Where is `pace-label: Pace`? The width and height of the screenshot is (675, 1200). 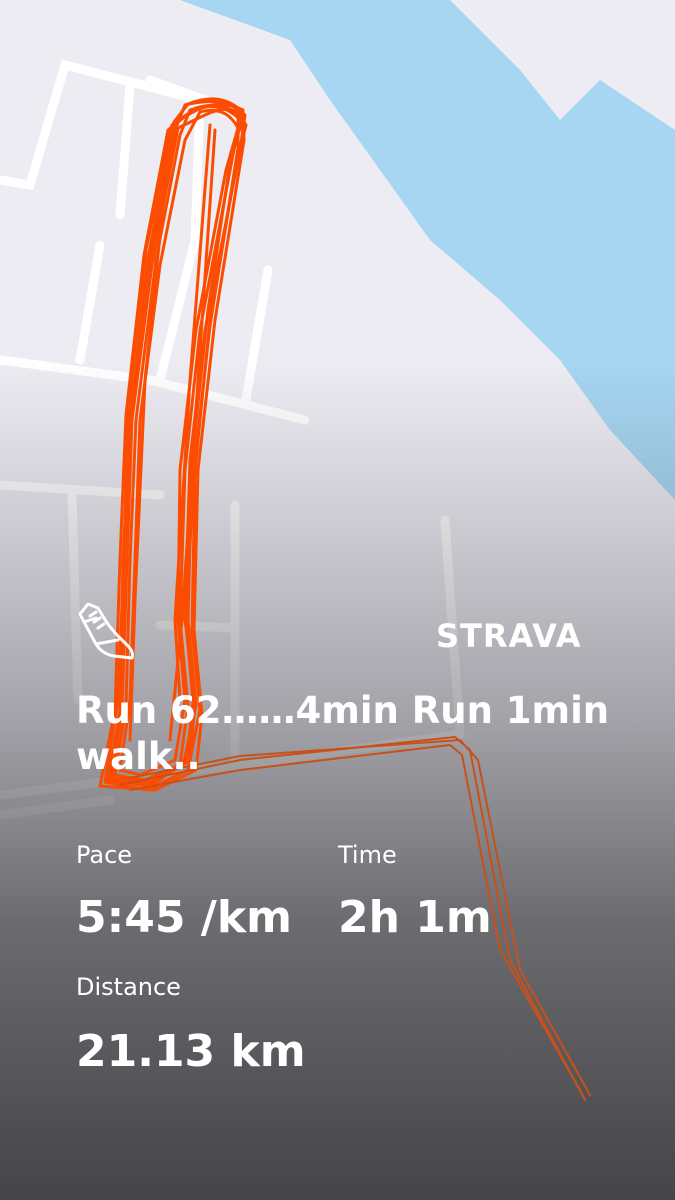 pace-label: Pace is located at coordinates (104, 855).